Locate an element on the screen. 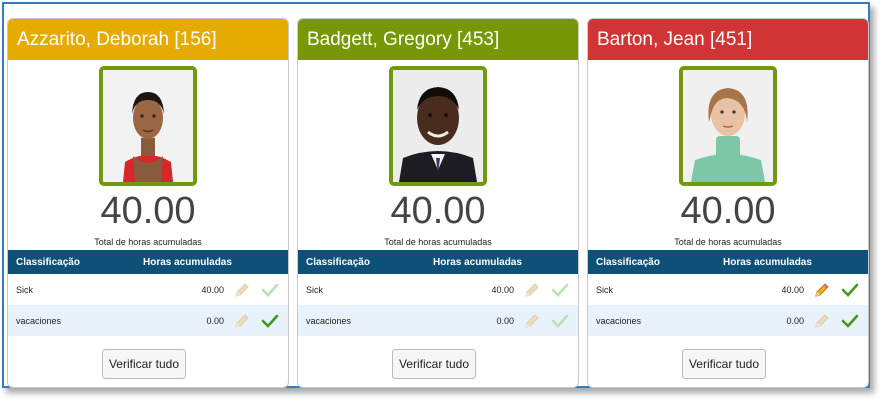 The width and height of the screenshot is (887, 403). employee-name-header: Azzarito, Deborah [156] is located at coordinates (148, 39).